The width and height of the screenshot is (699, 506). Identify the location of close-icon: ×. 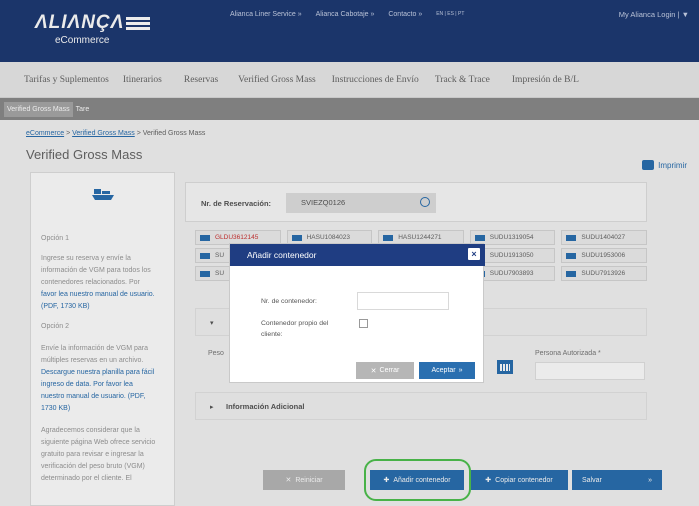
(474, 254).